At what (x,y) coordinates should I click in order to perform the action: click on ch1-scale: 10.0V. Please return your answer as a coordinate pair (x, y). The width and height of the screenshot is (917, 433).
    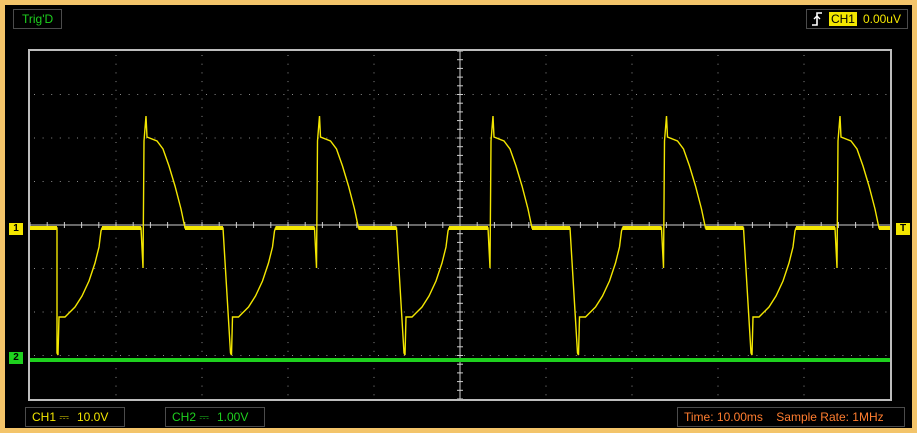
    Looking at the image, I should click on (93, 417).